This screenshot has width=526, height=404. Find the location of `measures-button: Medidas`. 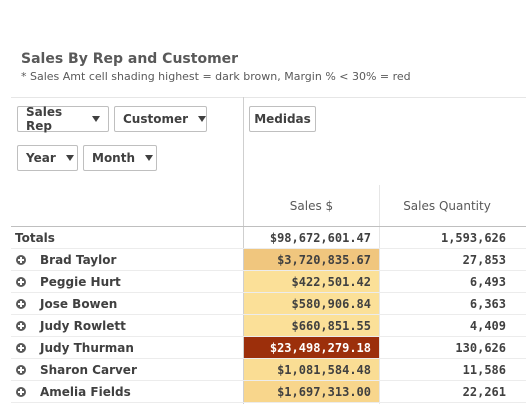

measures-button: Medidas is located at coordinates (282, 119).